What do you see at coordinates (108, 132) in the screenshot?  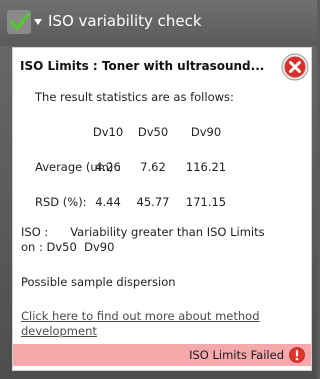 I see `column-header: Dv10` at bounding box center [108, 132].